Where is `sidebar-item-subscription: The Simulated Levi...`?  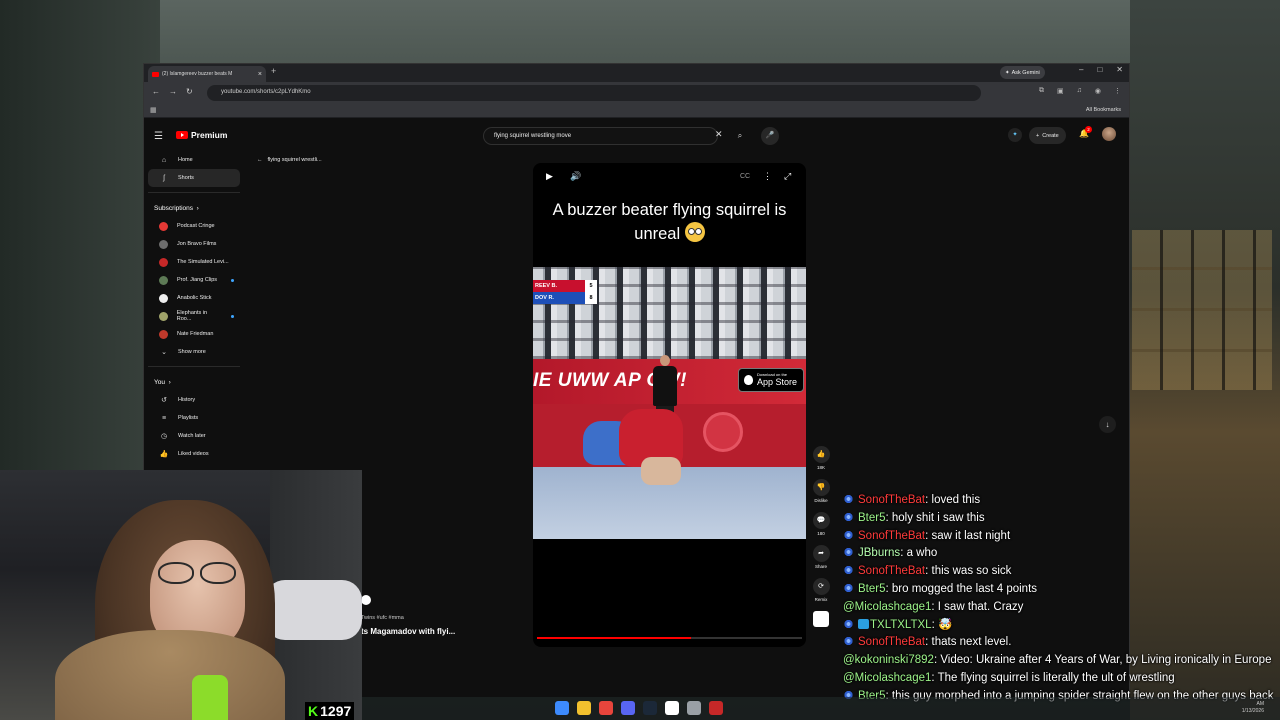 sidebar-item-subscription: The Simulated Levi... is located at coordinates (194, 262).